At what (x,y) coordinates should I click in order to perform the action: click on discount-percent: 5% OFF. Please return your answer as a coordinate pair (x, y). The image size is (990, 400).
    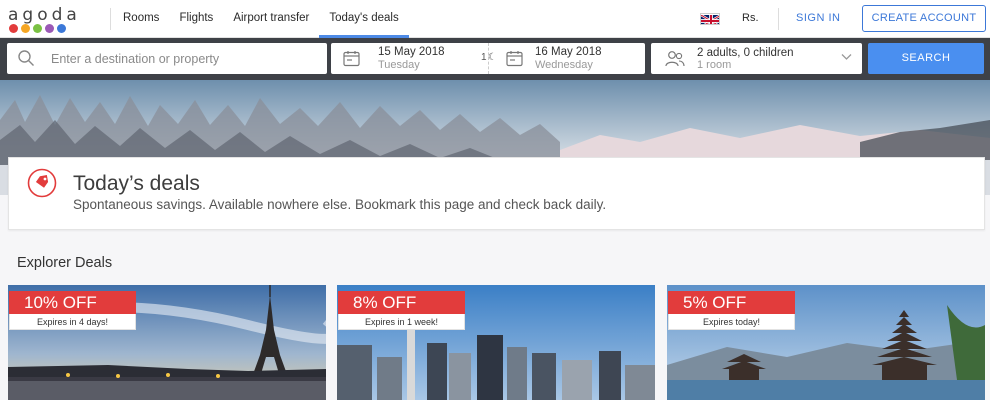
    Looking at the image, I should click on (731, 302).